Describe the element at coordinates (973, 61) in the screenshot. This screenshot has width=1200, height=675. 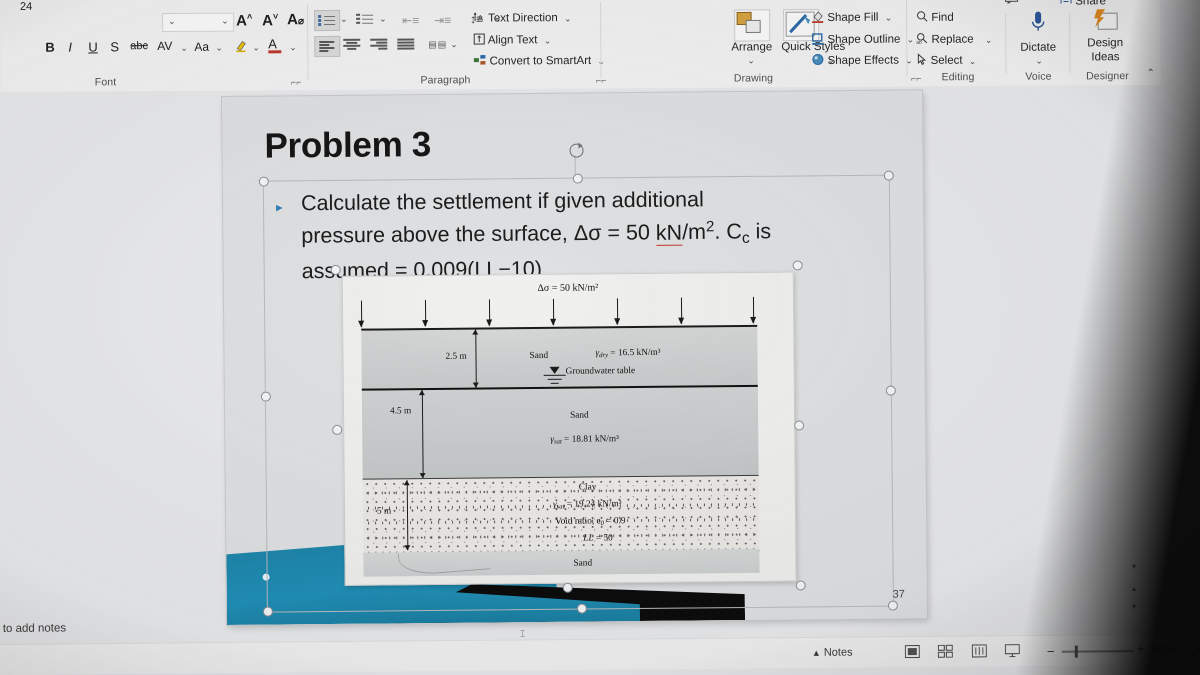
I see `select-chevron-icon: ⌄` at that location.